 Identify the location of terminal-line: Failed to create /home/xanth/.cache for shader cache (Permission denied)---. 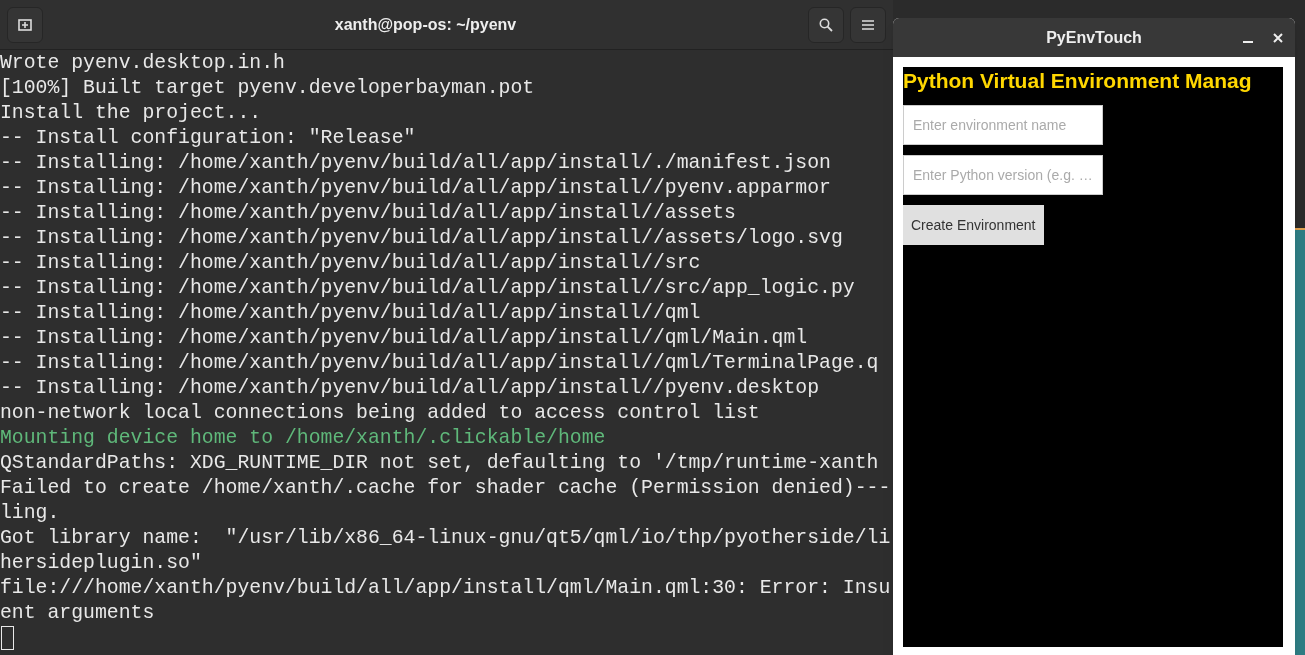
(446, 488).